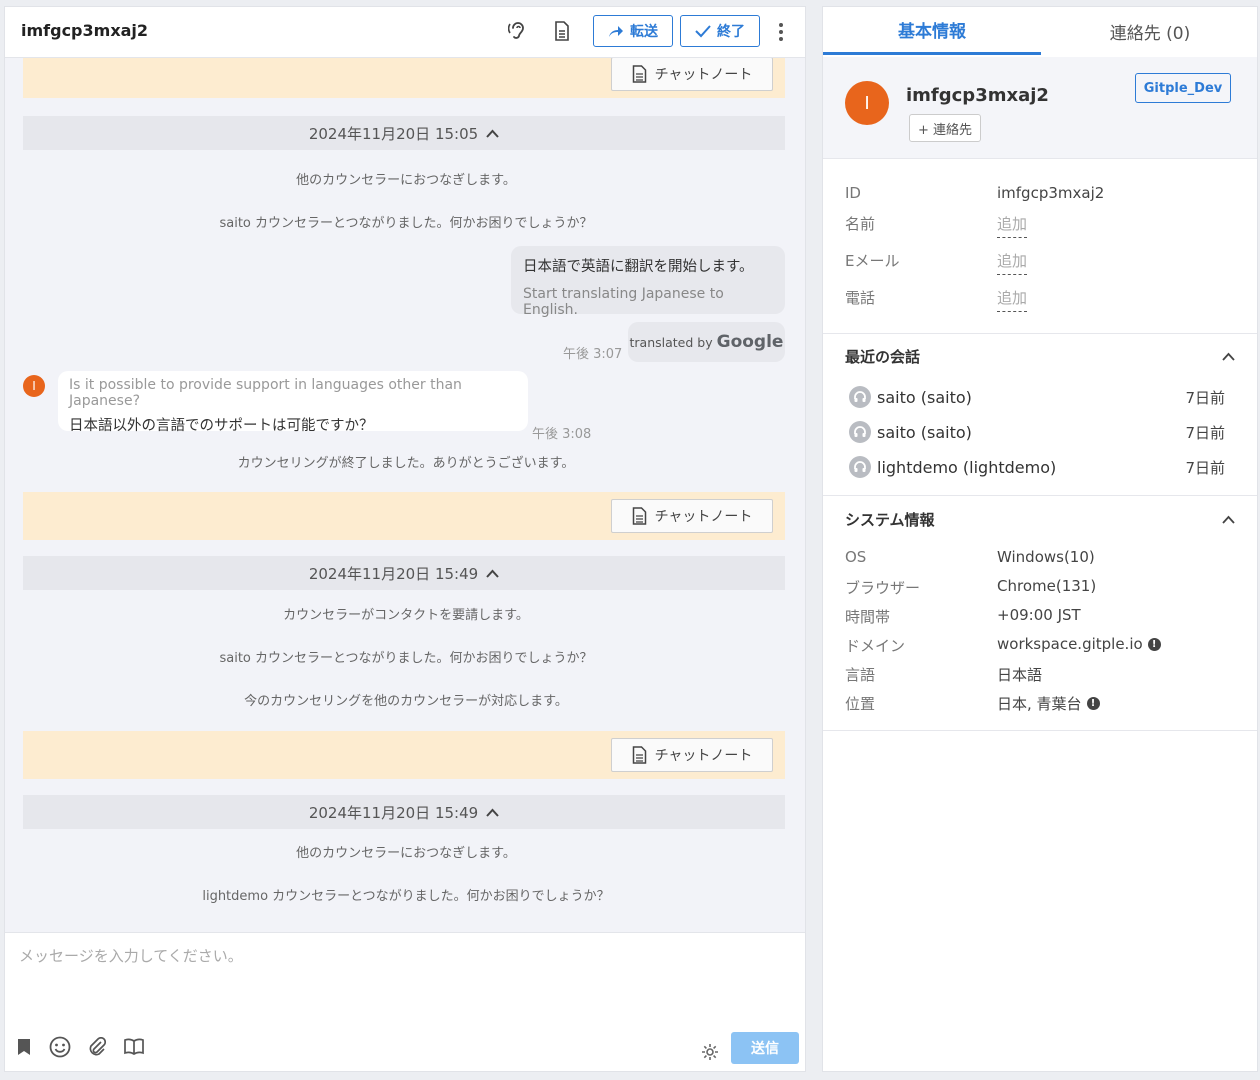  Describe the element at coordinates (638, 267) in the screenshot. I see `message-original: 日本語で英語に翻訳を開始します。` at that location.